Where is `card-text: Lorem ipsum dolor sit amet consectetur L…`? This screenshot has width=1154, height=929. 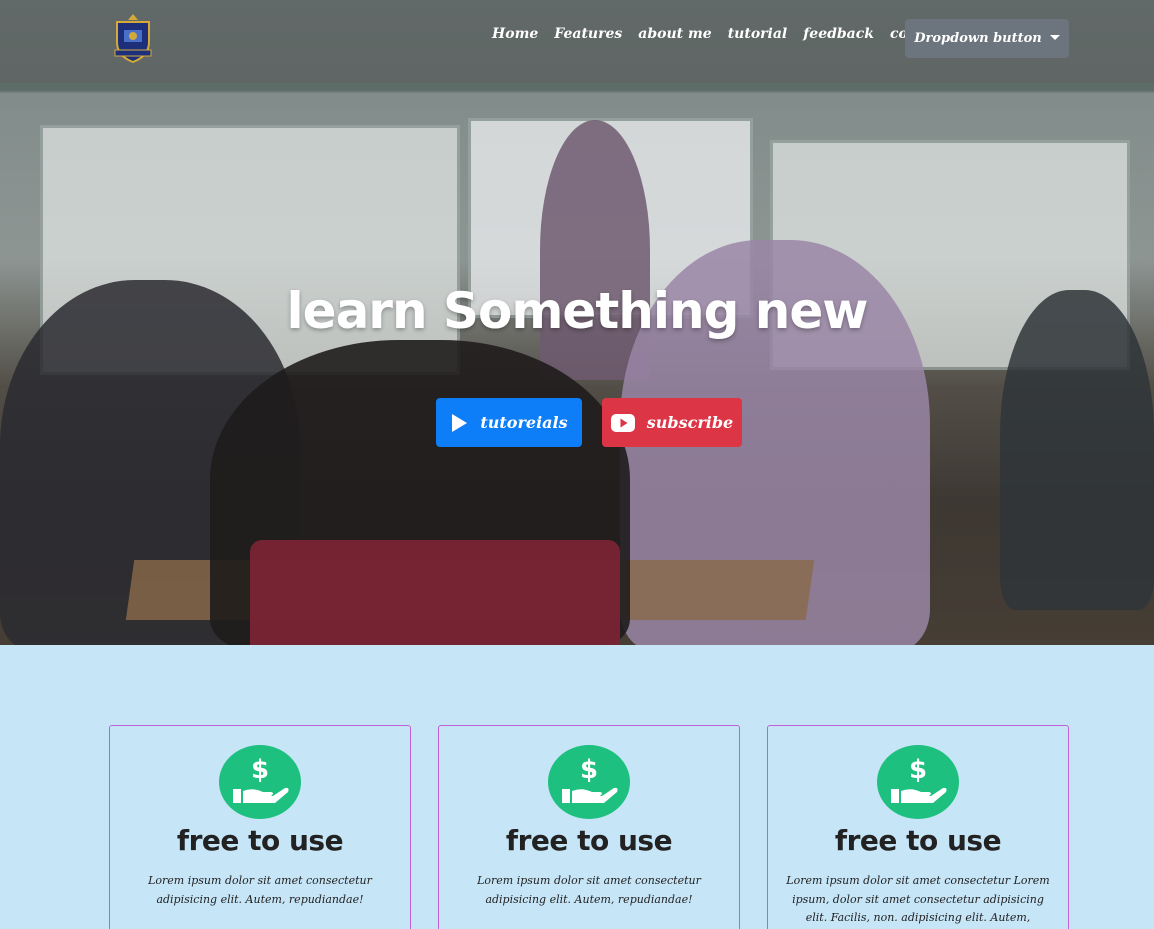
card-text: Lorem ipsum dolor sit amet consectetur L… is located at coordinates (918, 899).